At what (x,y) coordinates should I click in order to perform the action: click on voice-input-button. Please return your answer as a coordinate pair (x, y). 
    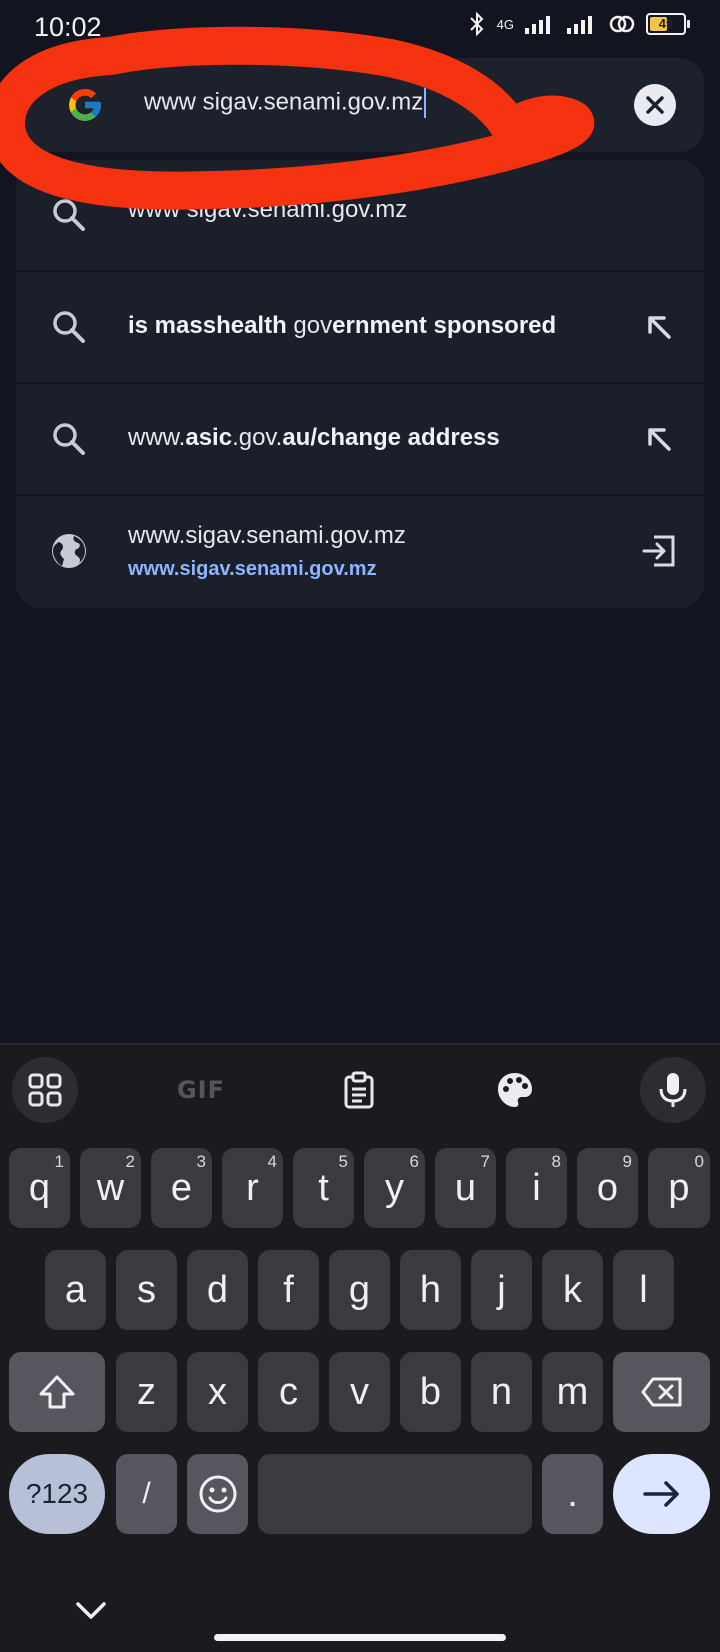
    Looking at the image, I should click on (673, 1090).